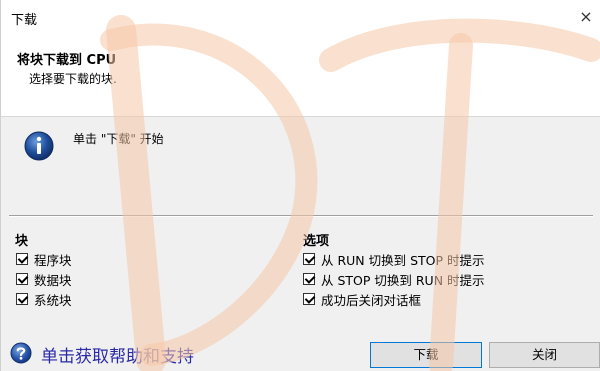 The width and height of the screenshot is (600, 371). Describe the element at coordinates (118, 139) in the screenshot. I see `info-message: 单击 "下载" 开始` at that location.